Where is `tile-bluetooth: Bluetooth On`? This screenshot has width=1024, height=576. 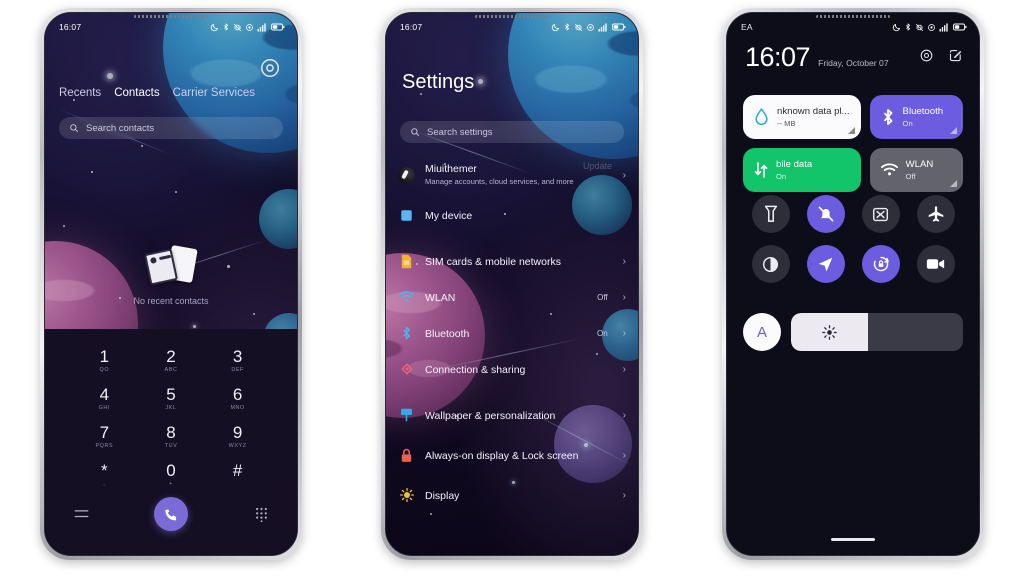
tile-bluetooth: Bluetooth On is located at coordinates (916, 117).